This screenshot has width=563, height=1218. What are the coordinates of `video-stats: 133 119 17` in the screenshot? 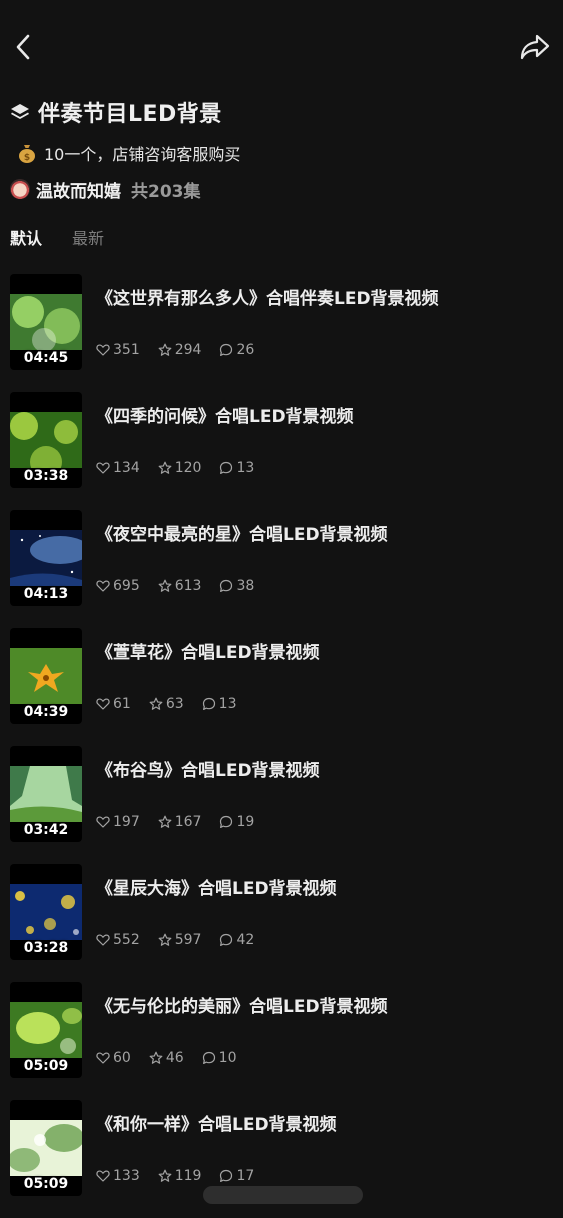 It's located at (184, 1176).